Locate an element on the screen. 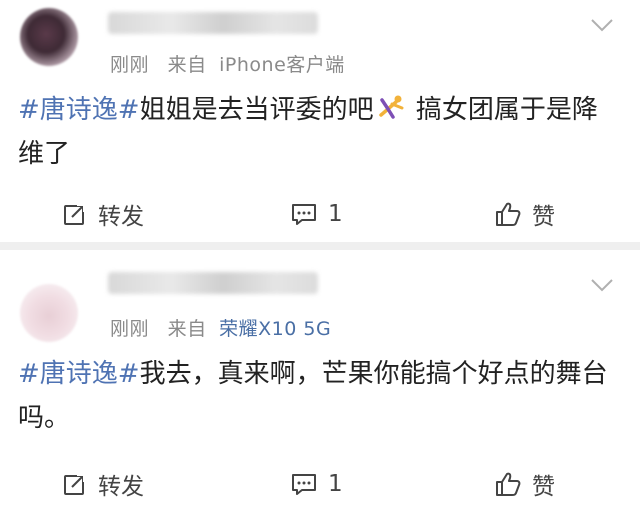  post-source-link: 荣耀X10 5G is located at coordinates (275, 329).